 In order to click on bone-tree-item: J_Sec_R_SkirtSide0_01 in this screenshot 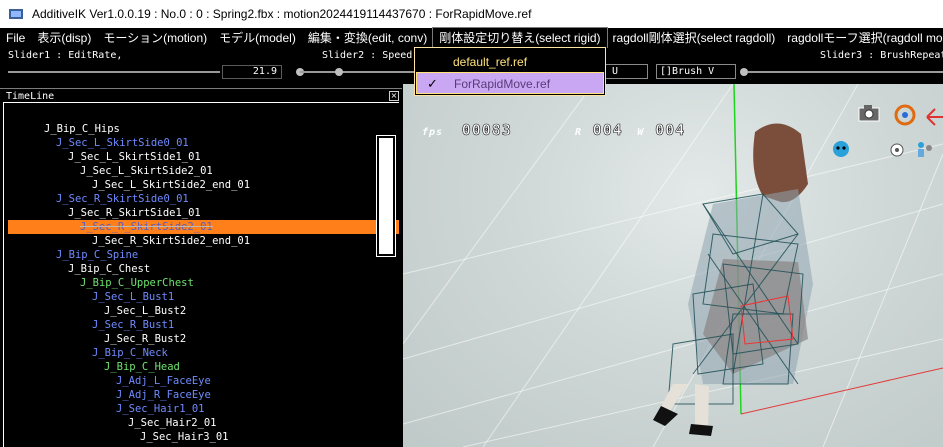, I will do `click(122, 199)`.